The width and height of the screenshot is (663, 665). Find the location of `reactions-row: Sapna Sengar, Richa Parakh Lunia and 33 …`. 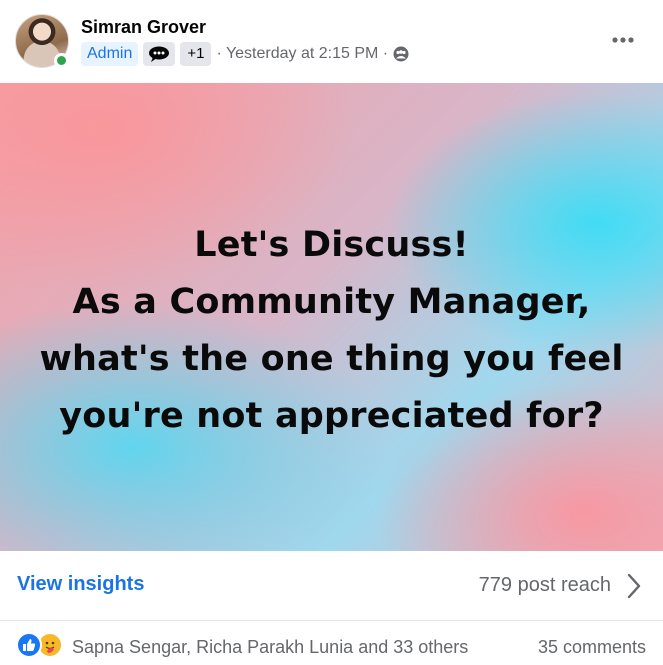

reactions-row: Sapna Sengar, Richa Parakh Lunia and 33 … is located at coordinates (331, 646).